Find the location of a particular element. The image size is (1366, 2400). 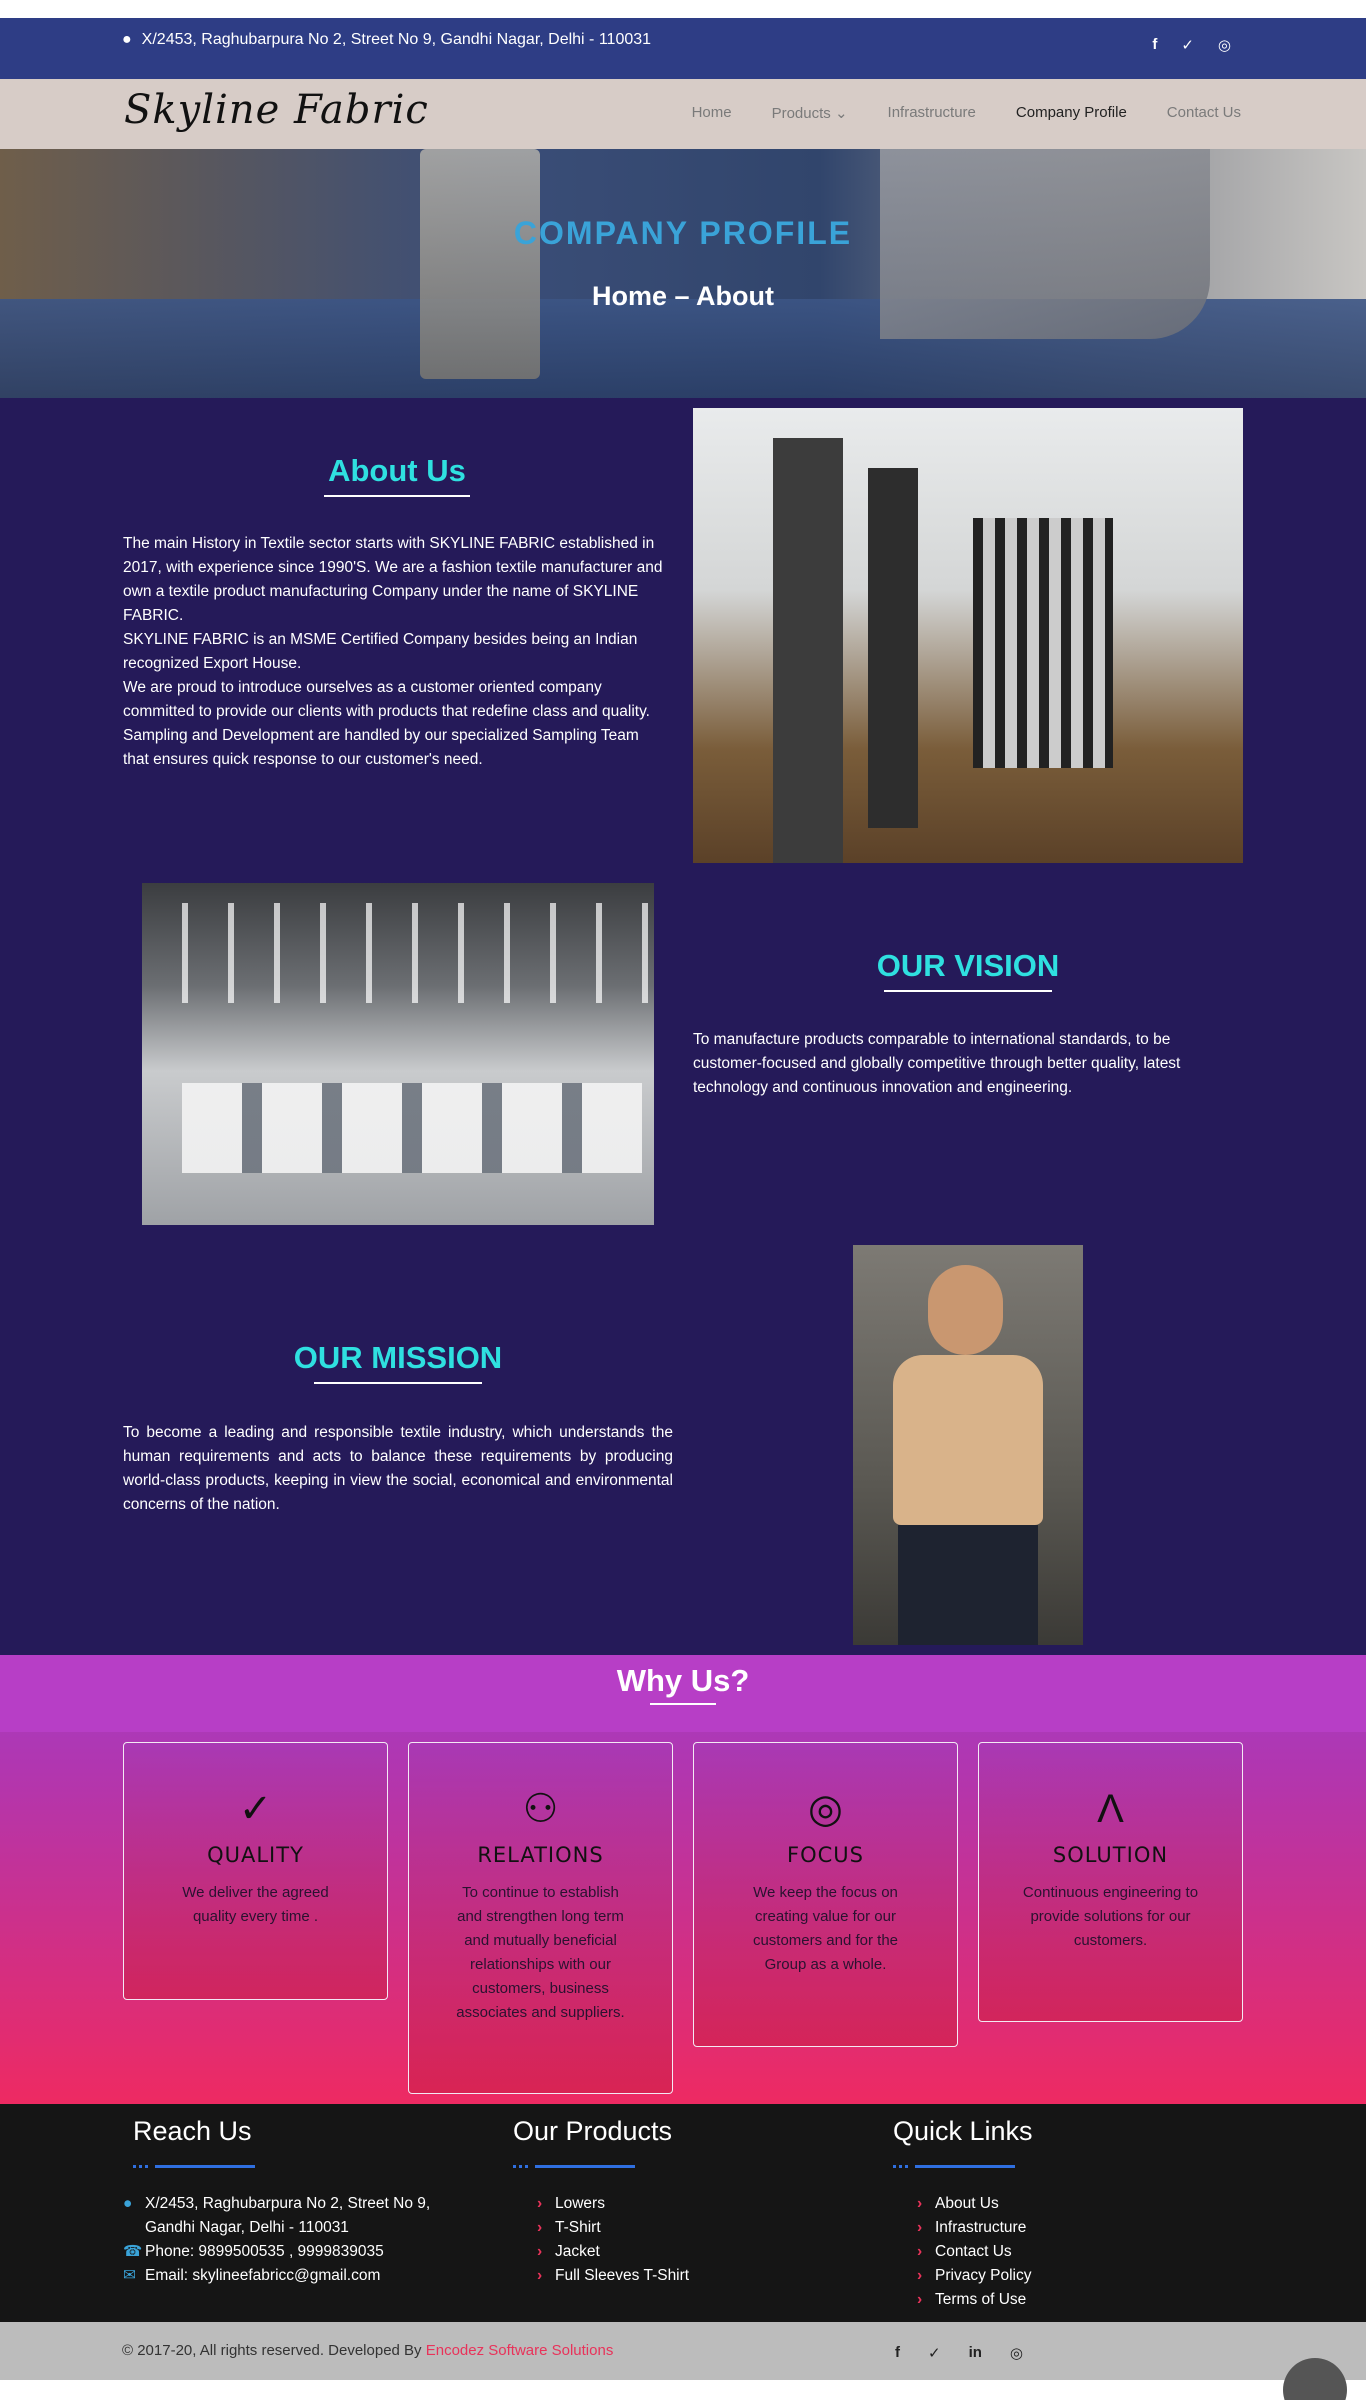

vision-title: OUR VISION is located at coordinates (968, 970).